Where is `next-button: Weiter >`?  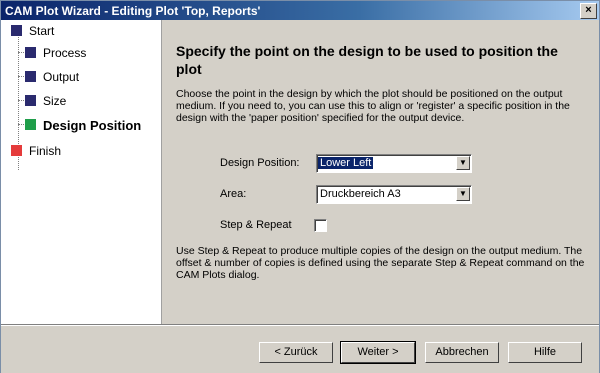
next-button: Weiter > is located at coordinates (378, 352).